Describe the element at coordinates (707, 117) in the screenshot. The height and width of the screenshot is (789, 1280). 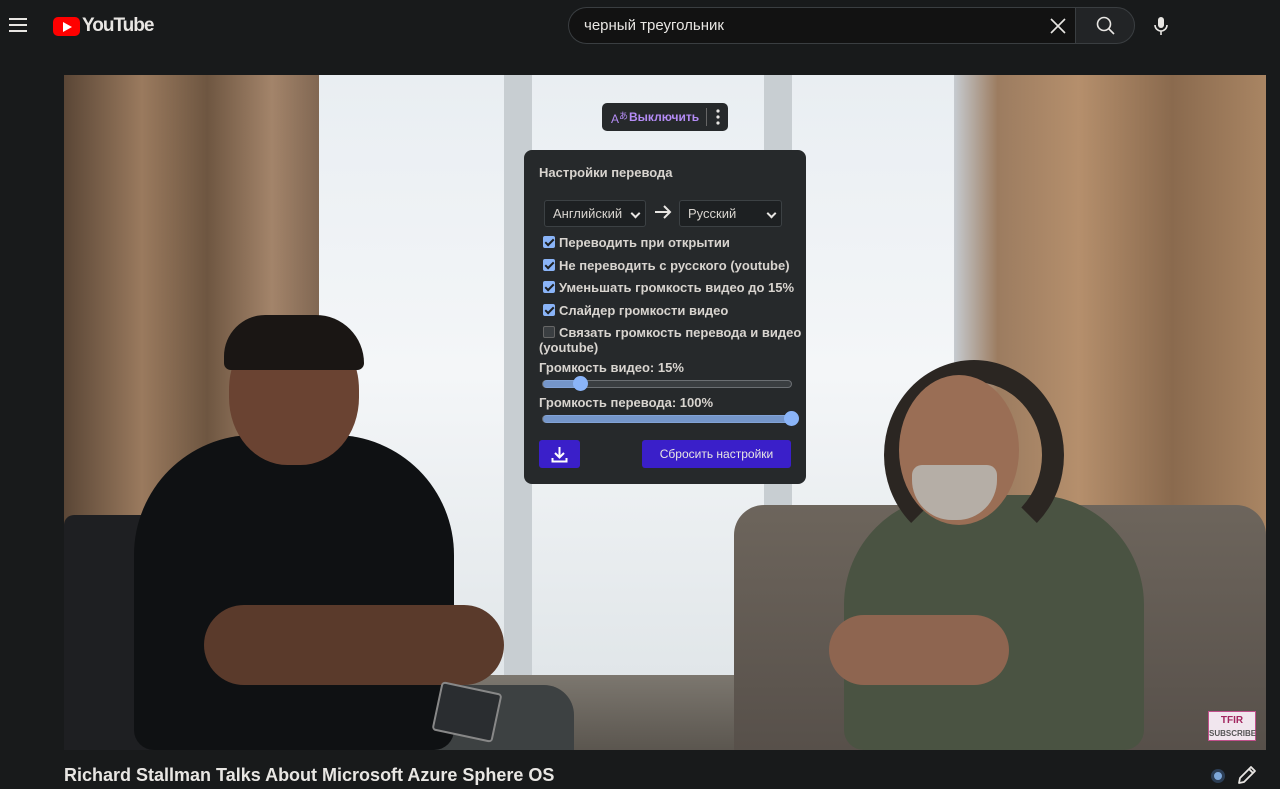
I see `divider` at that location.